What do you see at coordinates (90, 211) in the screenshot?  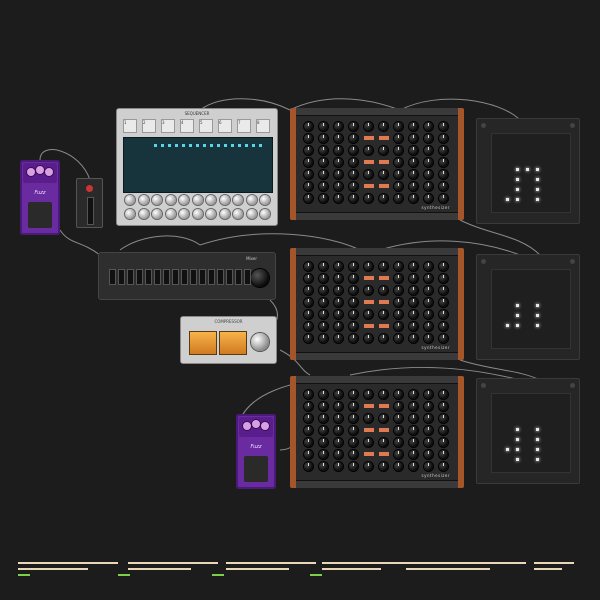 I see `slider` at bounding box center [90, 211].